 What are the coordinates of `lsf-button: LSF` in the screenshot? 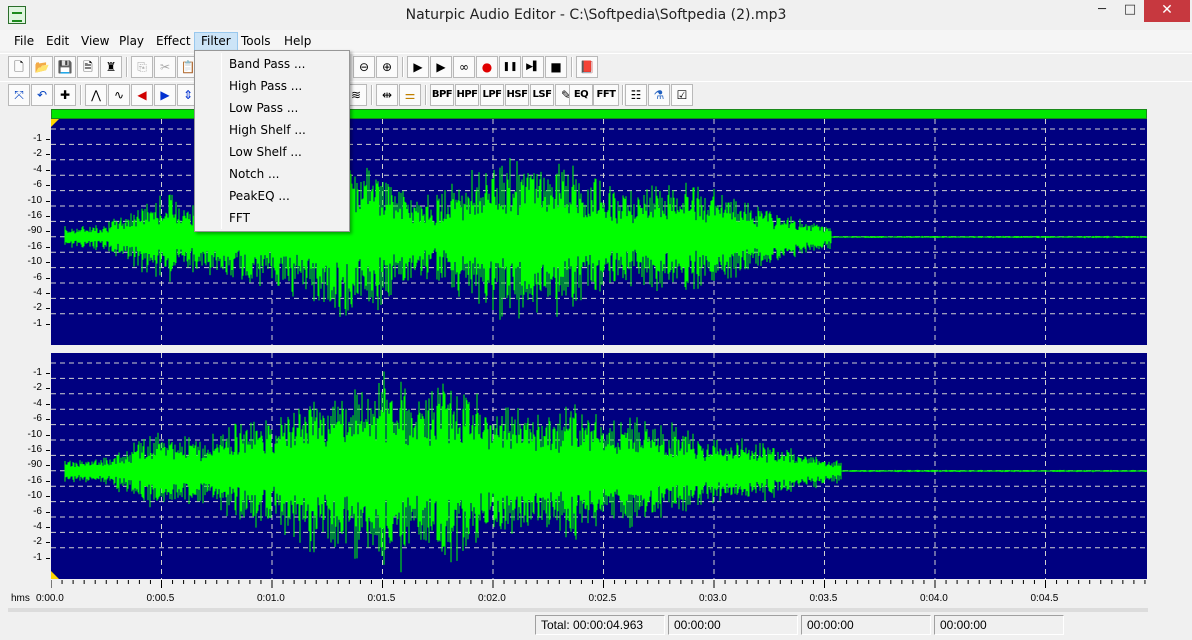 It's located at (542, 95).